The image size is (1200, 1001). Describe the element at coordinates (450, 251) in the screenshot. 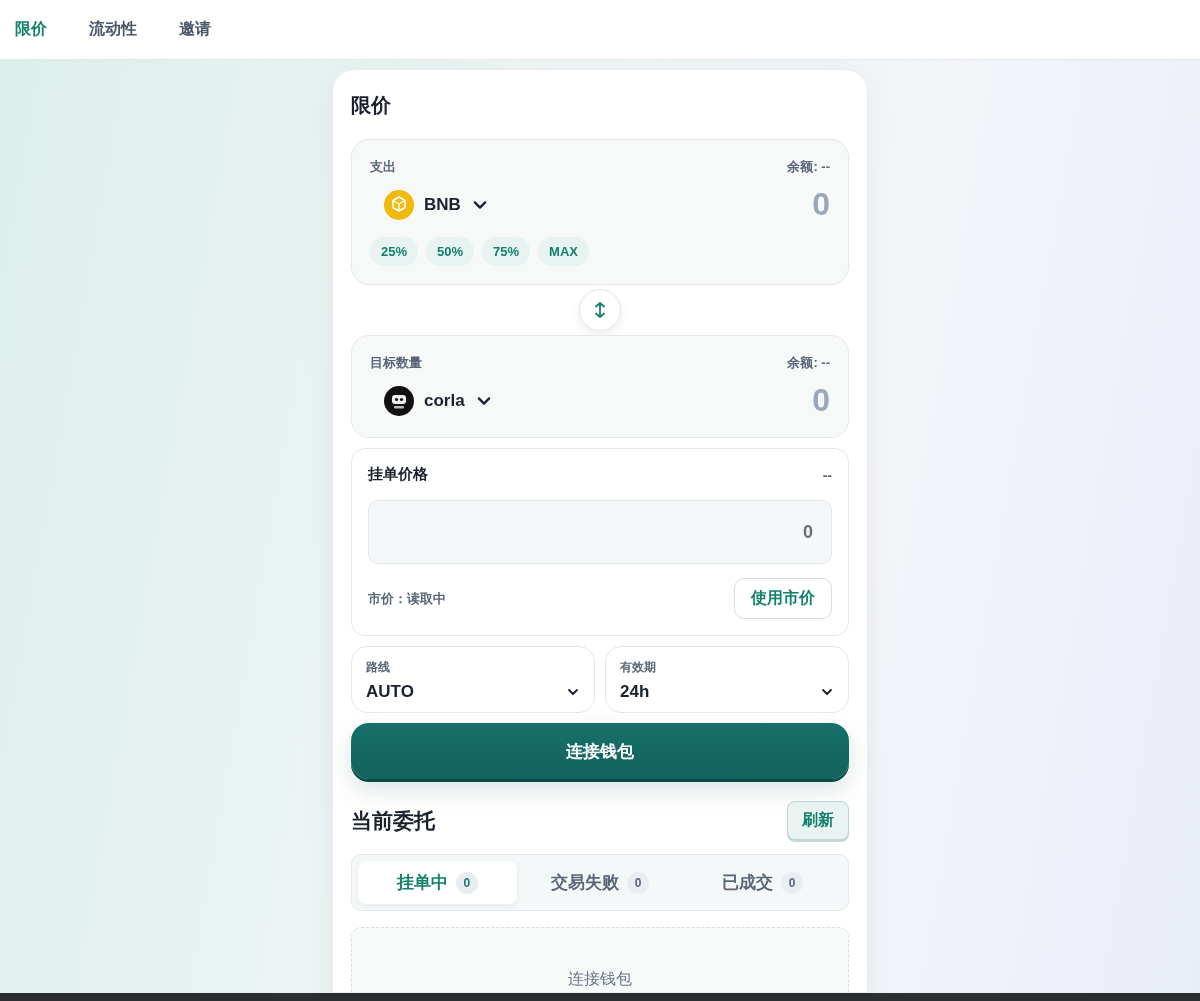

I see `percent-chip: 50%` at that location.